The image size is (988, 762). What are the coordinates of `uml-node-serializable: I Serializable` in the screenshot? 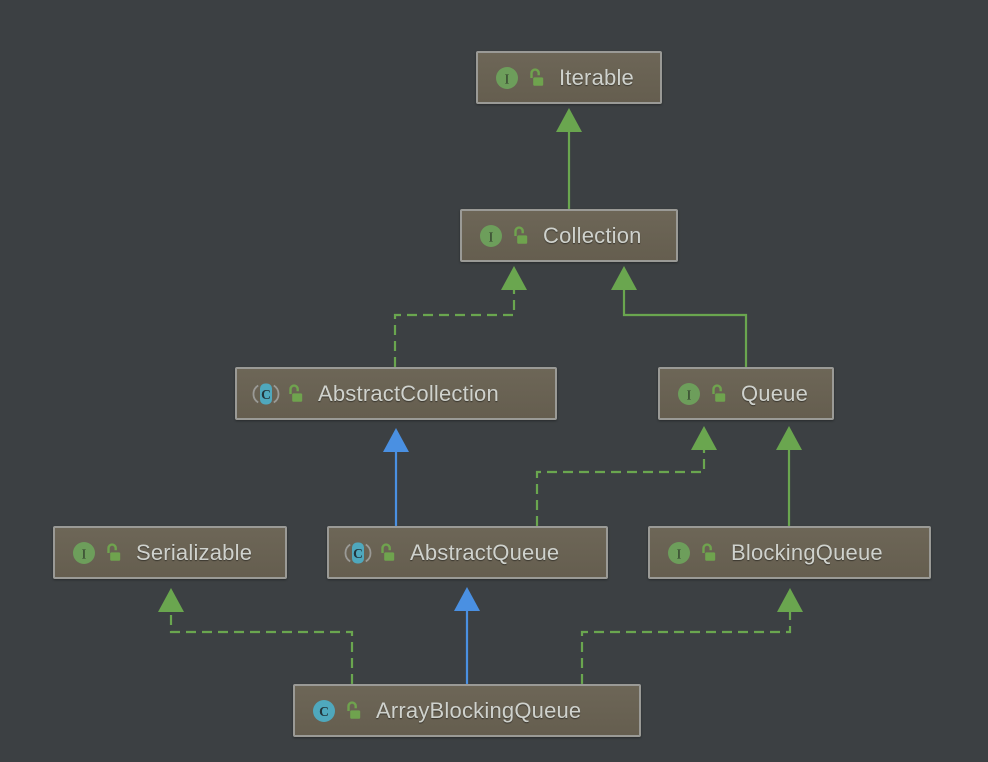 It's located at (170, 552).